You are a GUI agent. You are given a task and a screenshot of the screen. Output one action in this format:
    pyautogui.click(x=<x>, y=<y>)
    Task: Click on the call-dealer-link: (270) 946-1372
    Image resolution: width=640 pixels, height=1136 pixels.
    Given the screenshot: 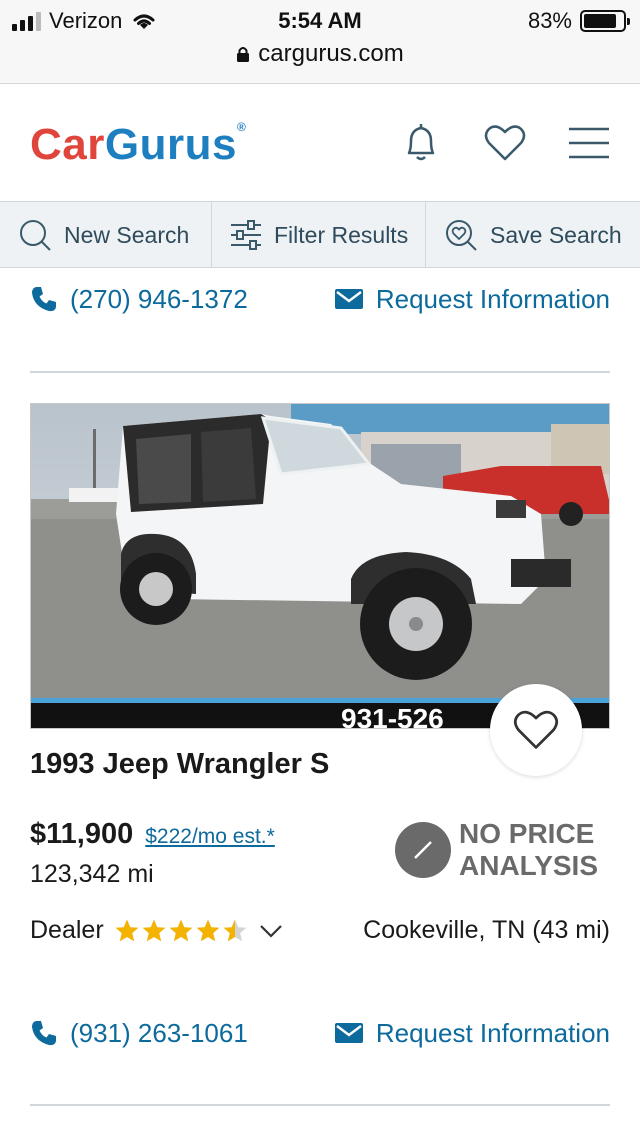 What is the action you would take?
    pyautogui.click(x=139, y=299)
    